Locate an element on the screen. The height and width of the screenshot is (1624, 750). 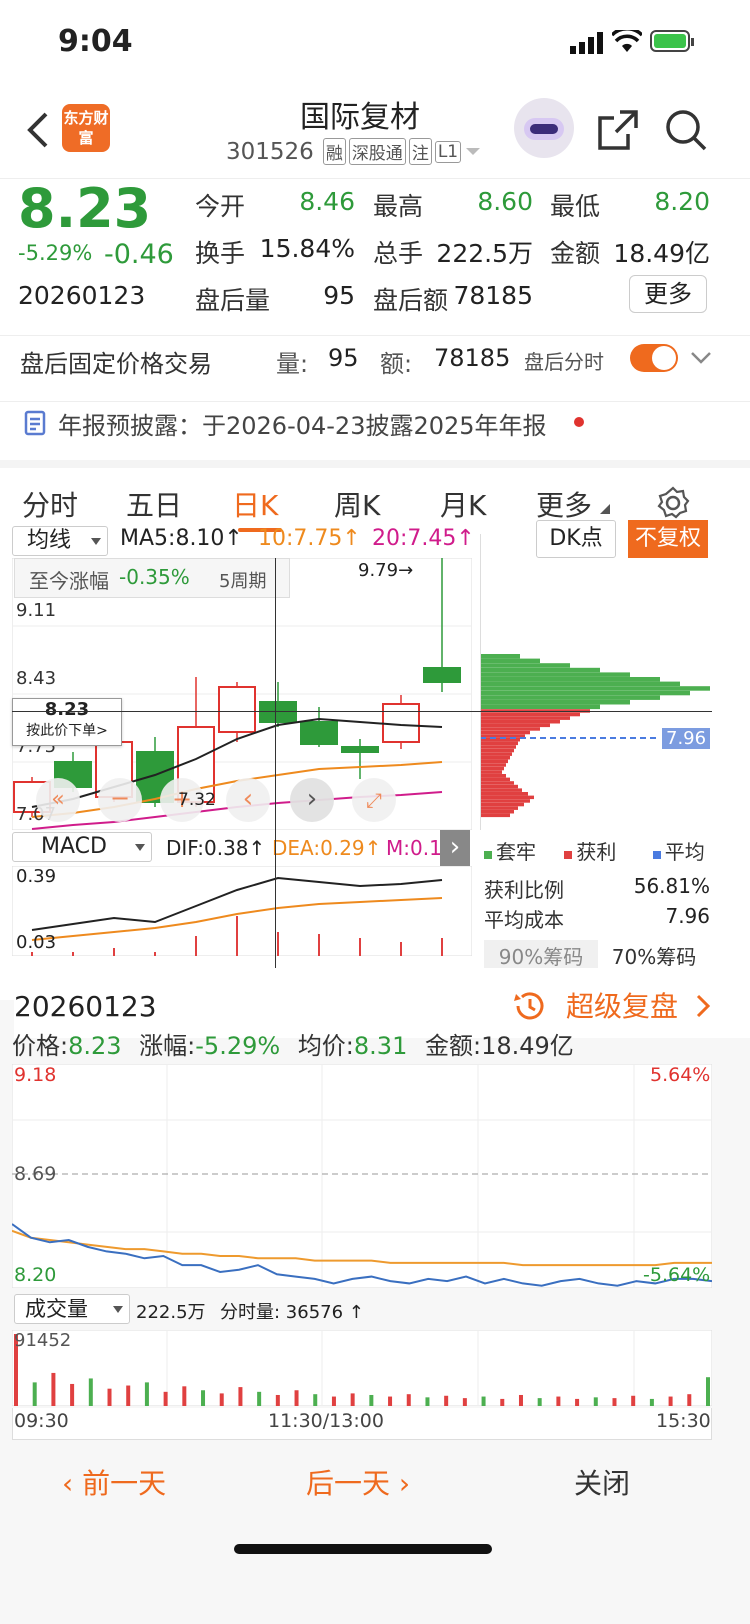
stock-code: 301526 is located at coordinates (270, 151).